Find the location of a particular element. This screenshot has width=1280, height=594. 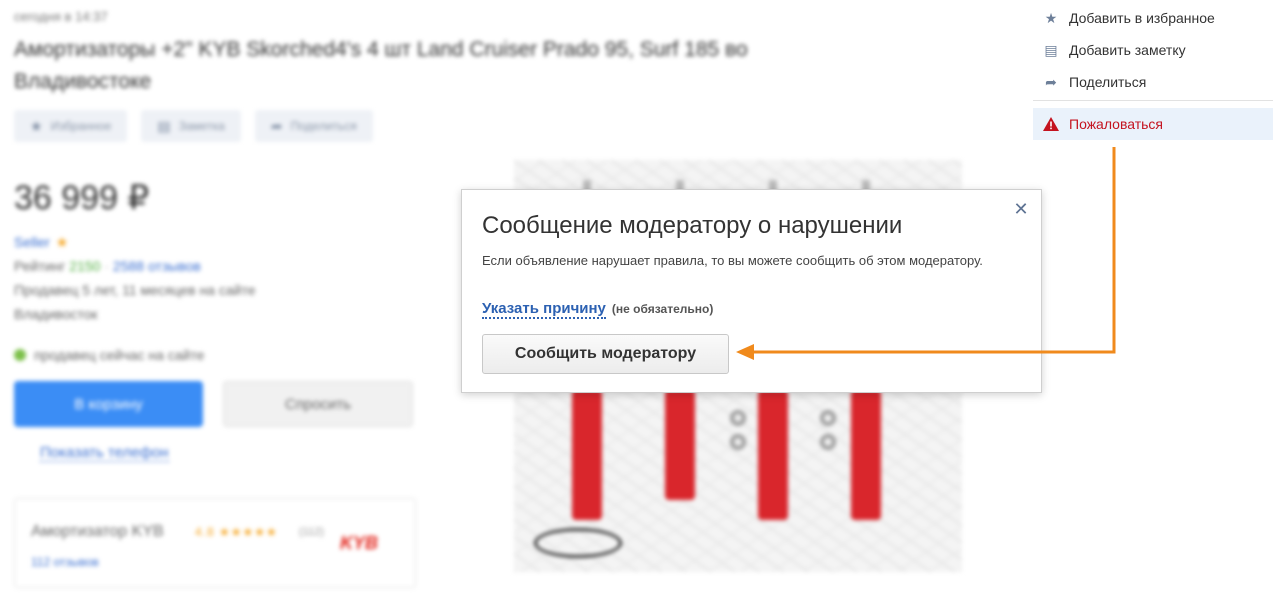

menu-divider is located at coordinates (1153, 100).